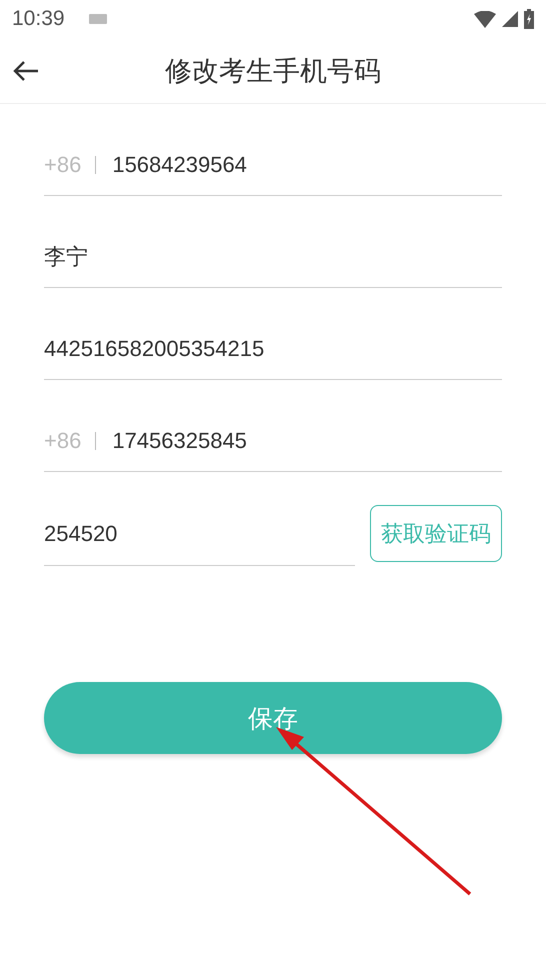 The image size is (546, 972). Describe the element at coordinates (38, 19) in the screenshot. I see `status-time: 10:39` at that location.